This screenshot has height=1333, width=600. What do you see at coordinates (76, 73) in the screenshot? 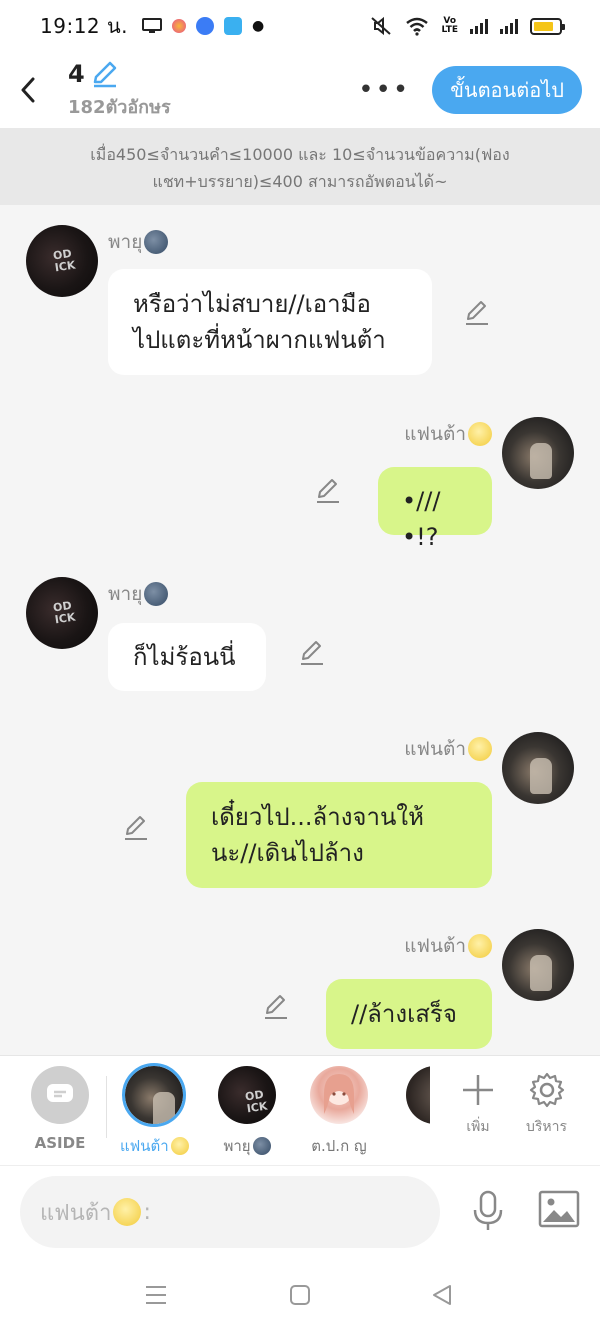
I see `episode-title: 4` at bounding box center [76, 73].